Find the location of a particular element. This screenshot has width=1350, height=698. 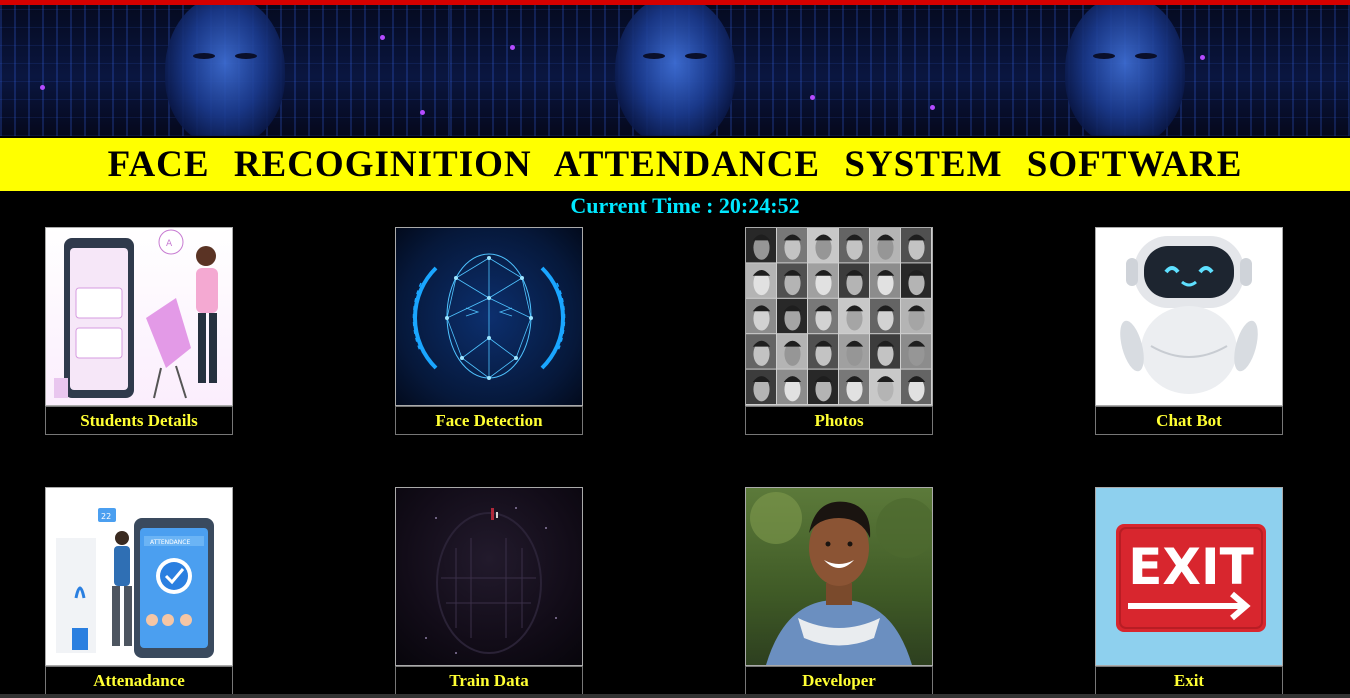

tile-developer: Developer is located at coordinates (839, 591).